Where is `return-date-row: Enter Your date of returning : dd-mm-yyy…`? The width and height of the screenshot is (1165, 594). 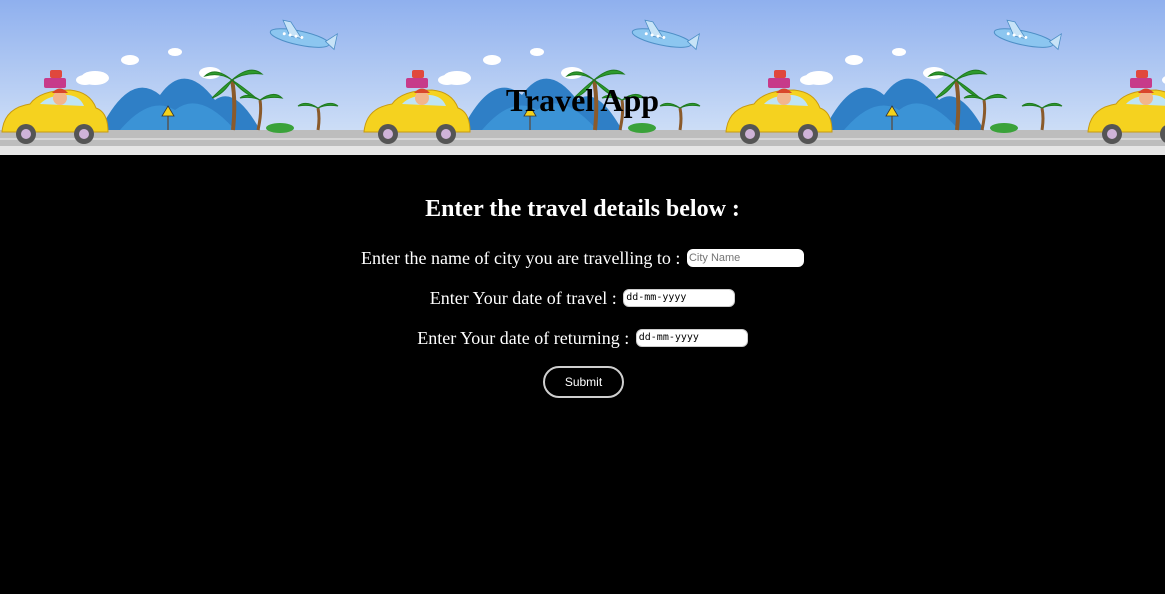 return-date-row: Enter Your date of returning : dd-mm-yyy… is located at coordinates (582, 337).